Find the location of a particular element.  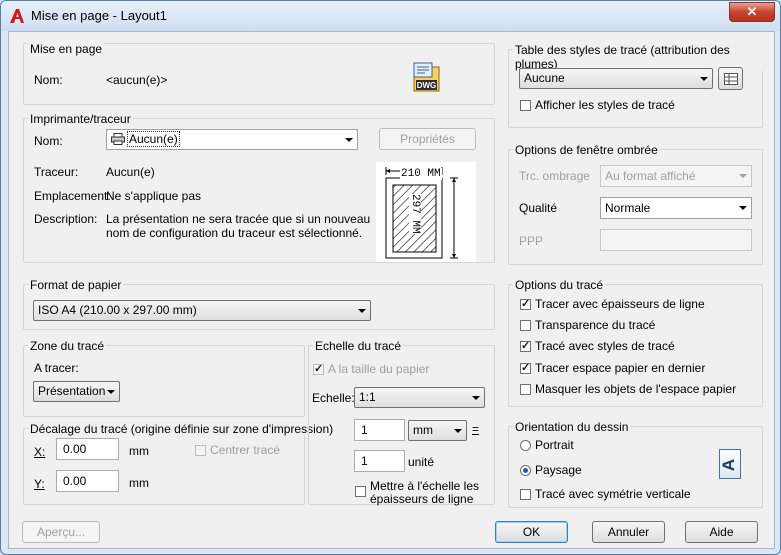

plot-scale-title: Echelle du tracé is located at coordinates (358, 346).